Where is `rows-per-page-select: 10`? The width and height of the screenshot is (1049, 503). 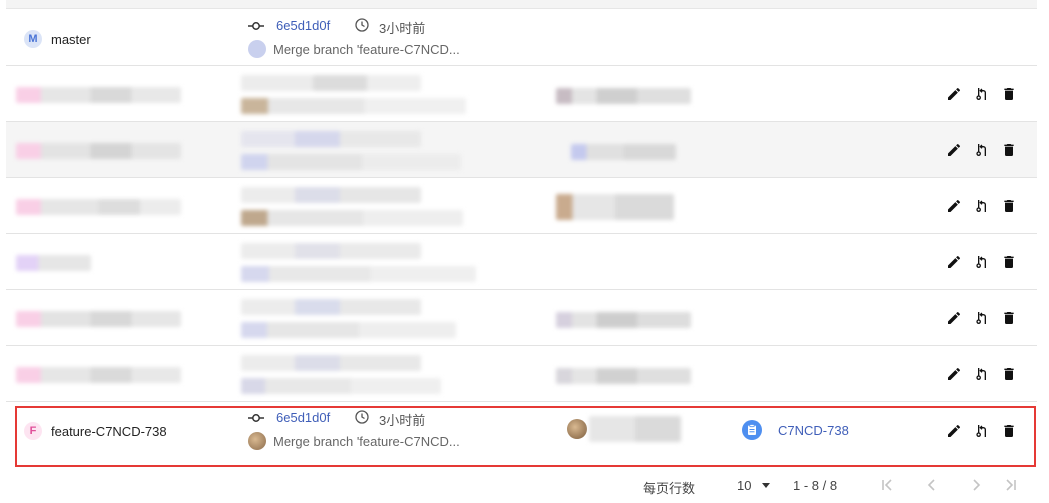 rows-per-page-select: 10 is located at coordinates (744, 485).